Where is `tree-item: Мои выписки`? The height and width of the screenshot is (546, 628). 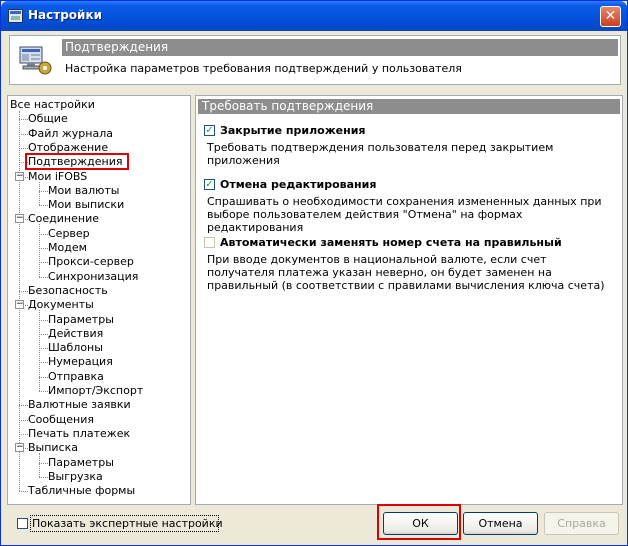
tree-item: Мои выписки is located at coordinates (86, 204).